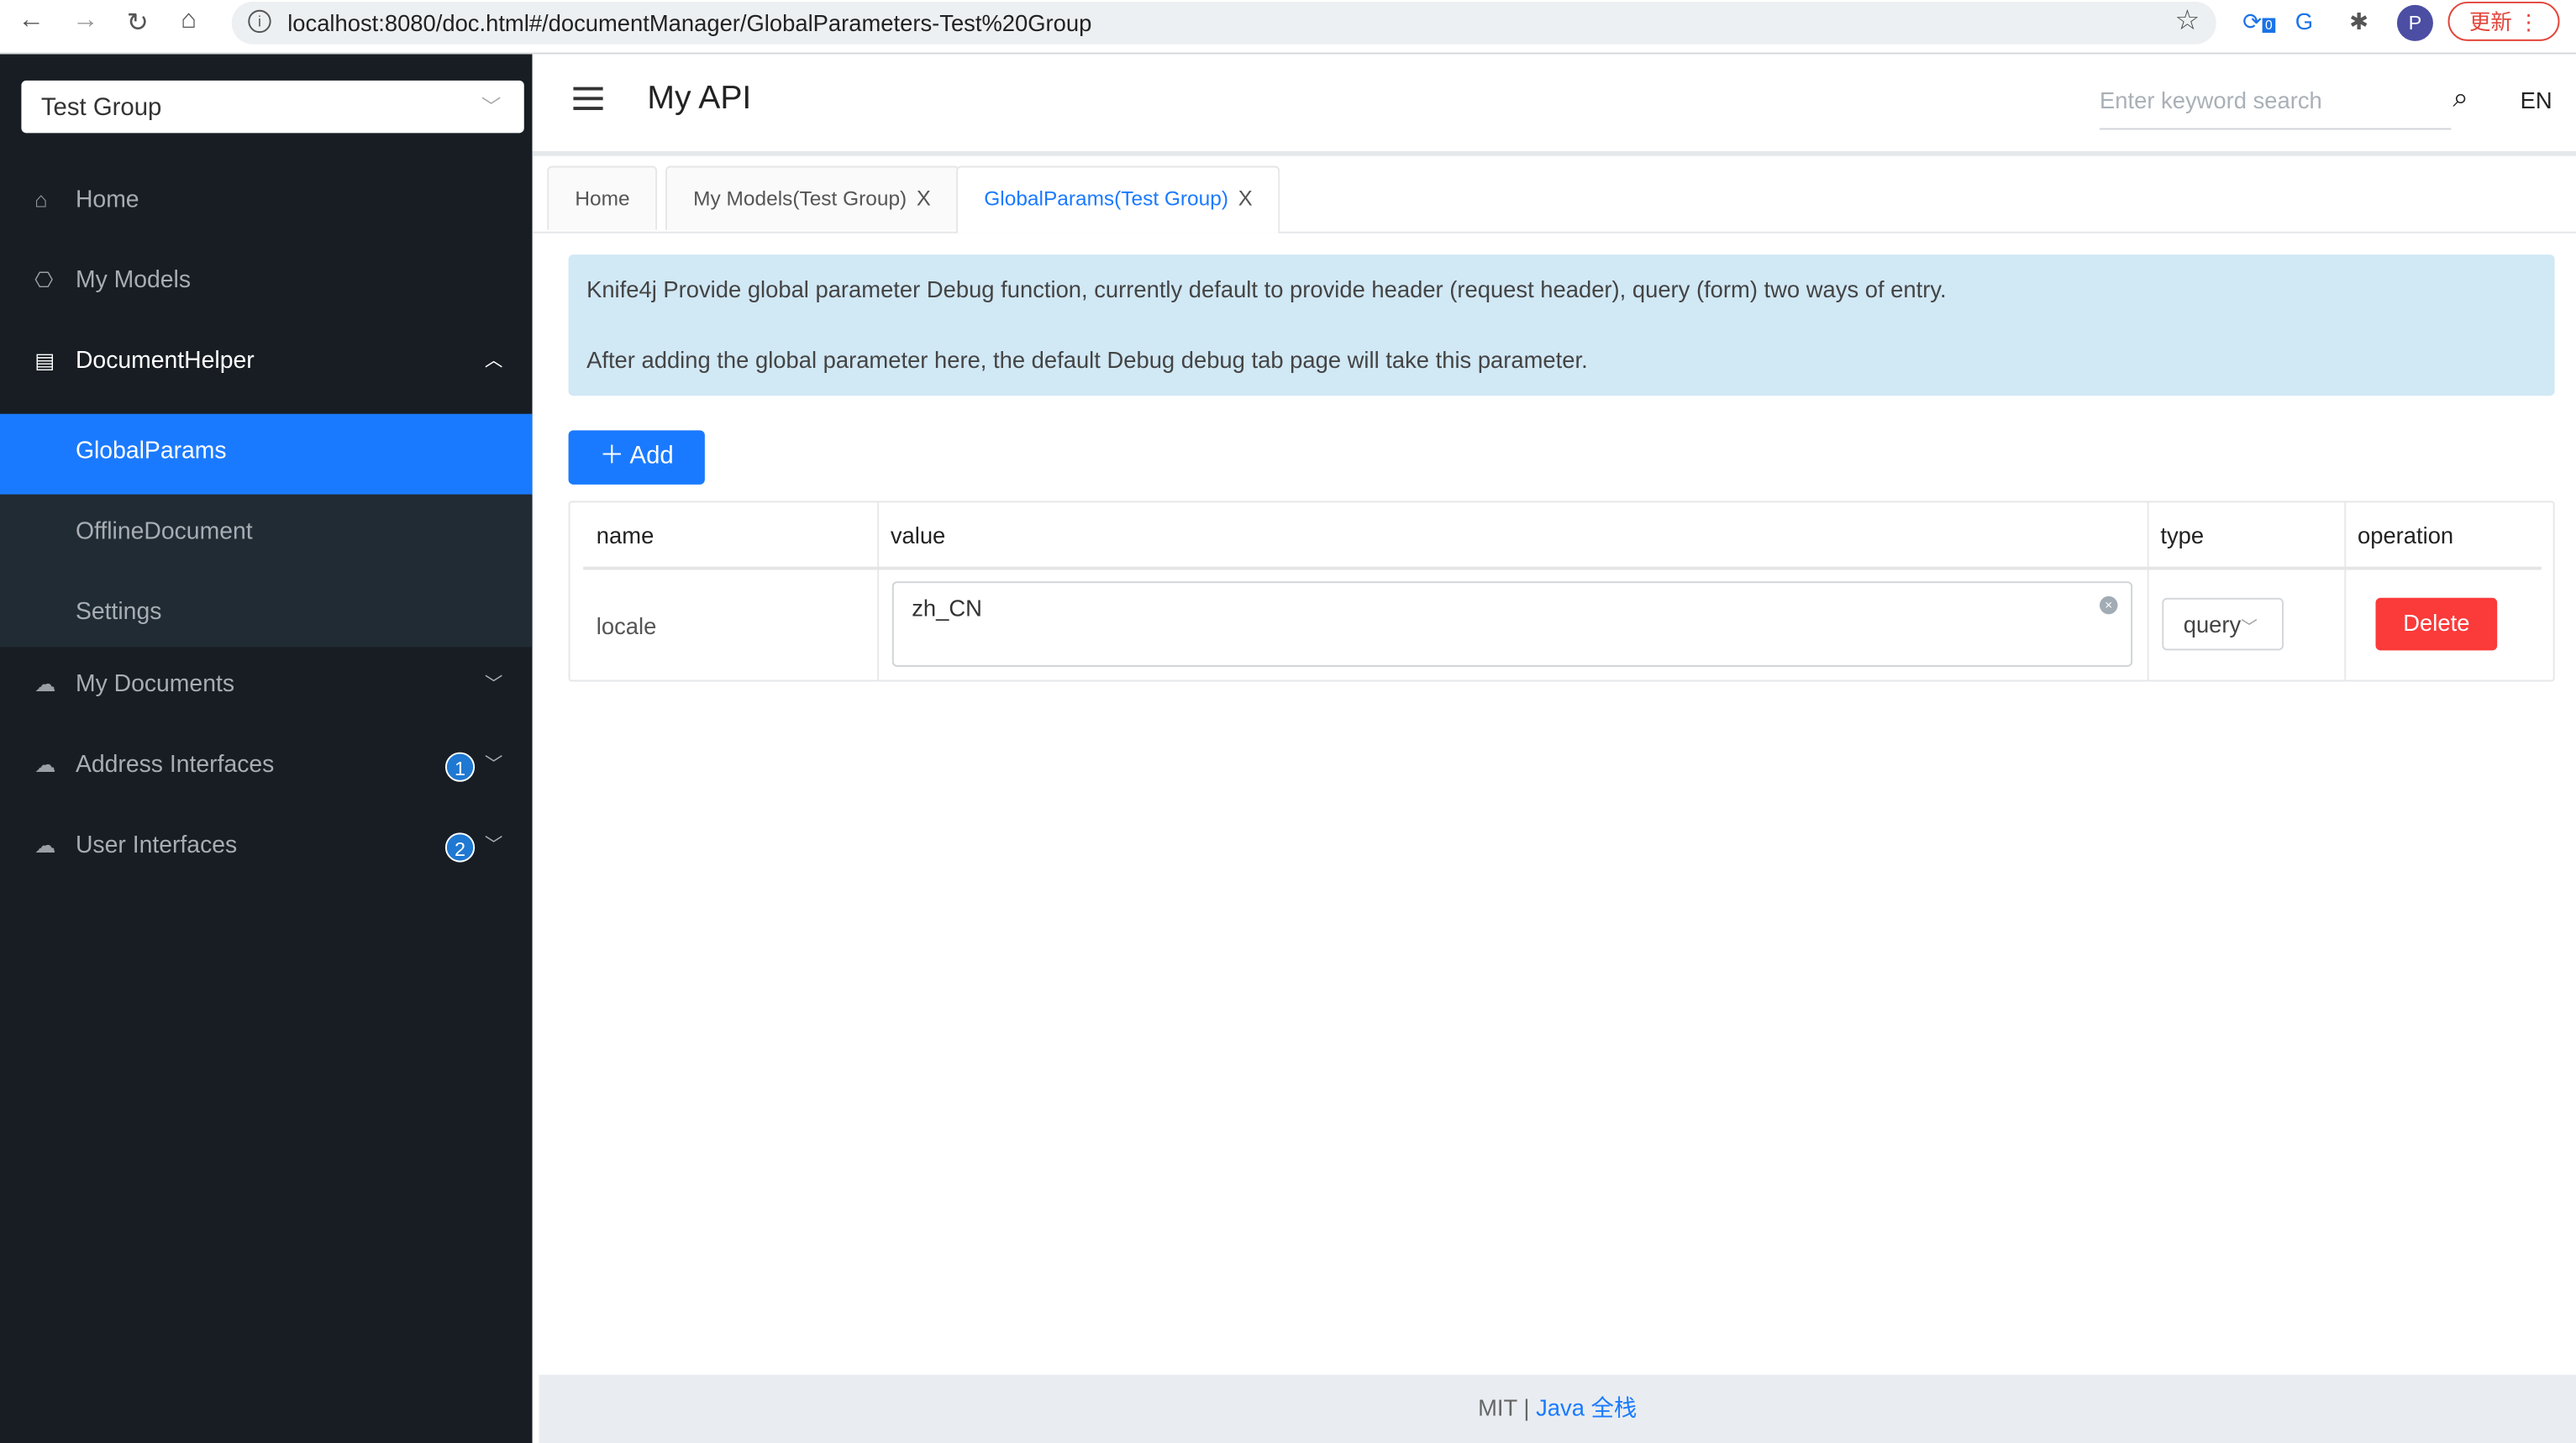 The width and height of the screenshot is (2576, 1443). I want to click on column-header-type: type, so click(2182, 535).